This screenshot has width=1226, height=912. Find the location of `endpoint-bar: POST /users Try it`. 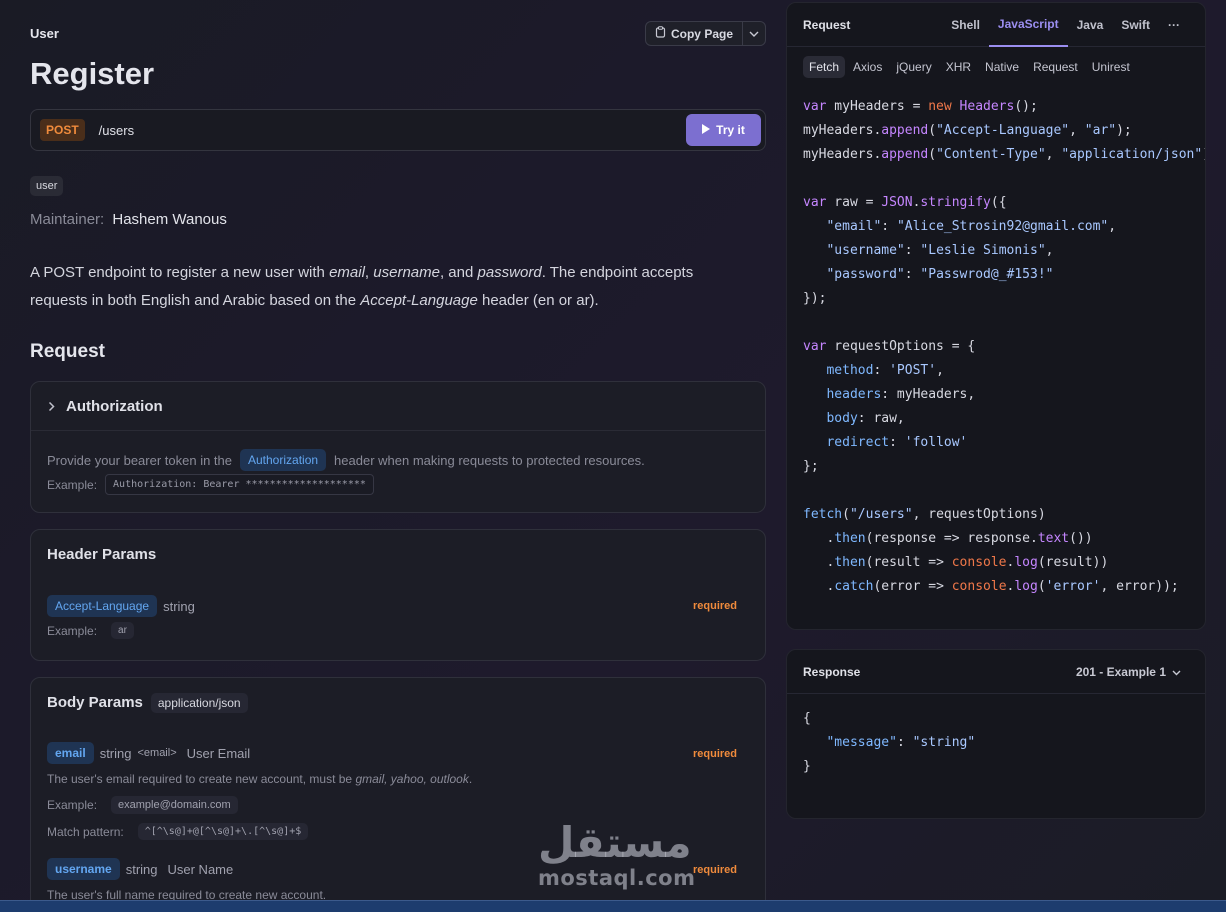

endpoint-bar: POST /users Try it is located at coordinates (398, 130).